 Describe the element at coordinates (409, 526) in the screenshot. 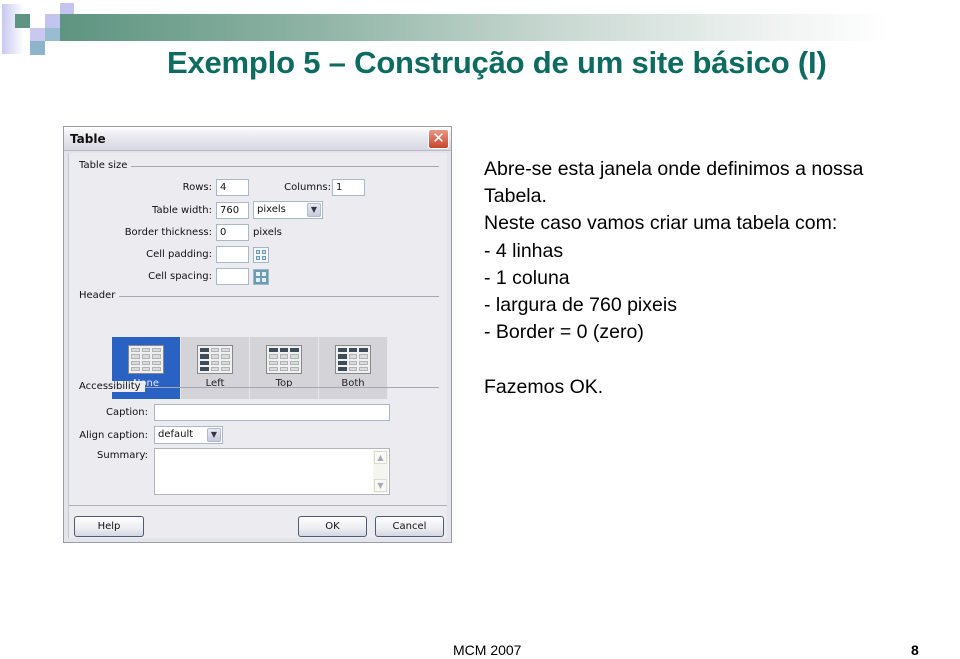

I see `cancel-button: Cancel` at that location.